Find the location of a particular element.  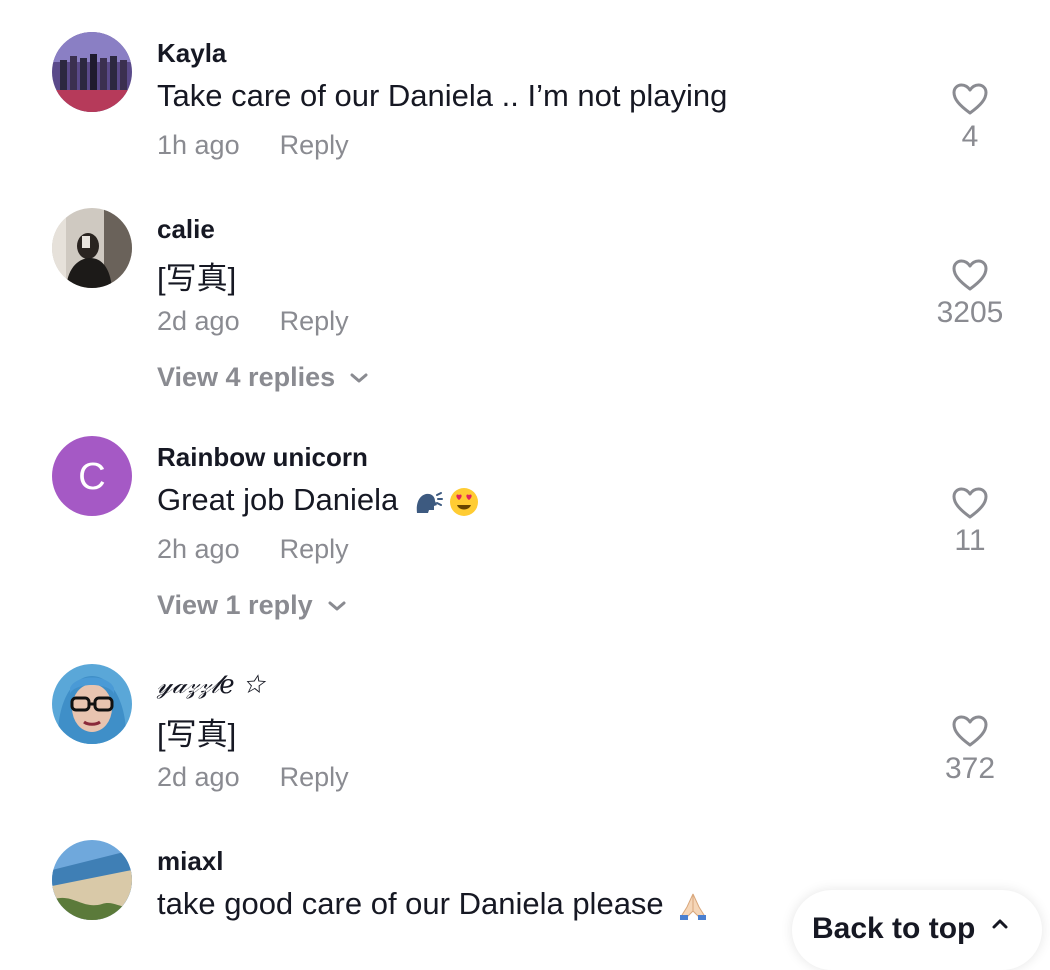

like-control: 11 is located at coordinates (970, 522).